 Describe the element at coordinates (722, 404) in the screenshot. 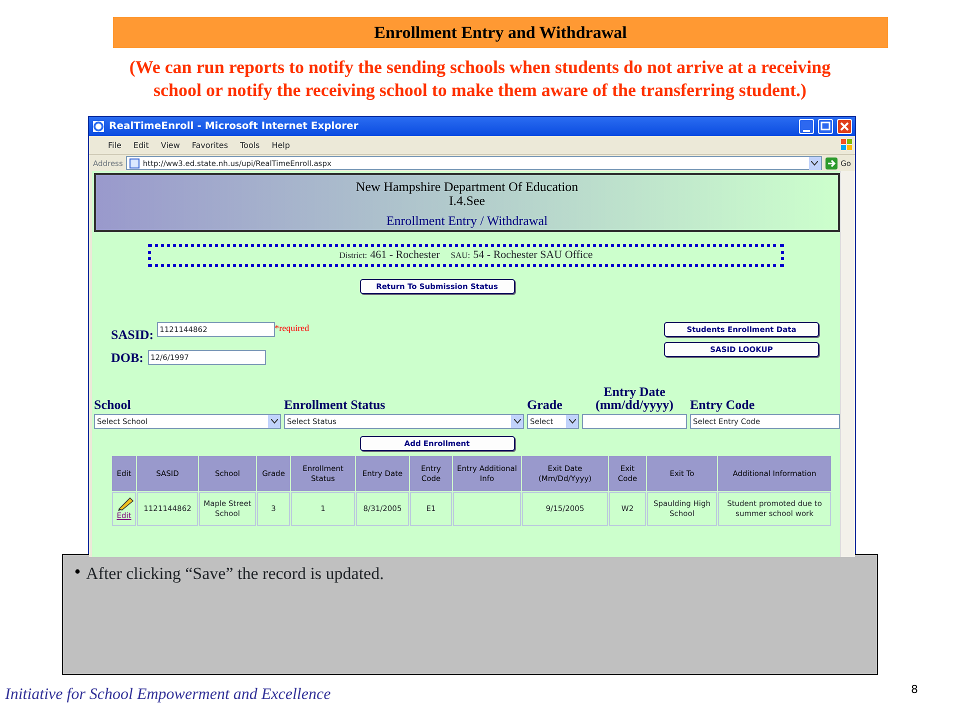

I see `filter-label: Entry Code` at that location.